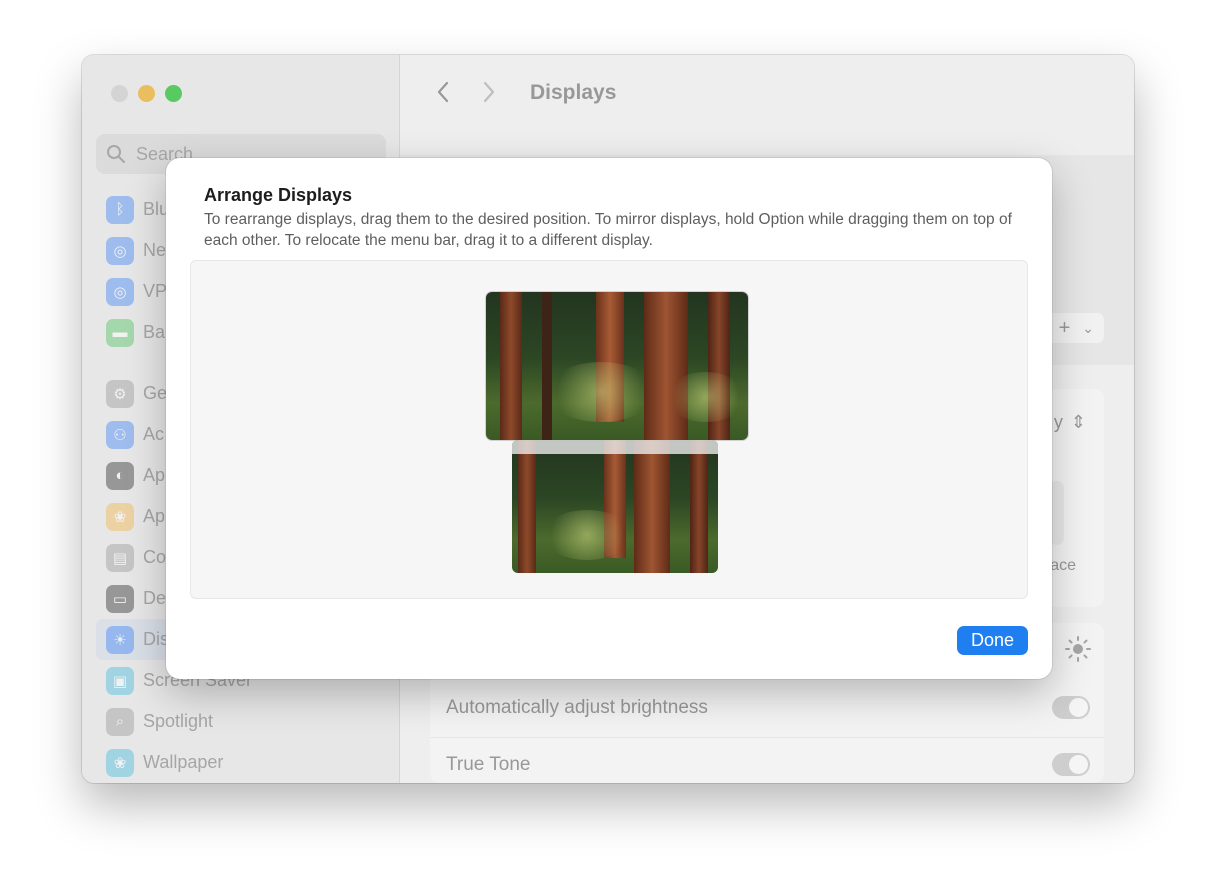 Image resolution: width=1216 pixels, height=891 pixels. Describe the element at coordinates (615, 447) in the screenshot. I see `menu-bar-indicator` at that location.